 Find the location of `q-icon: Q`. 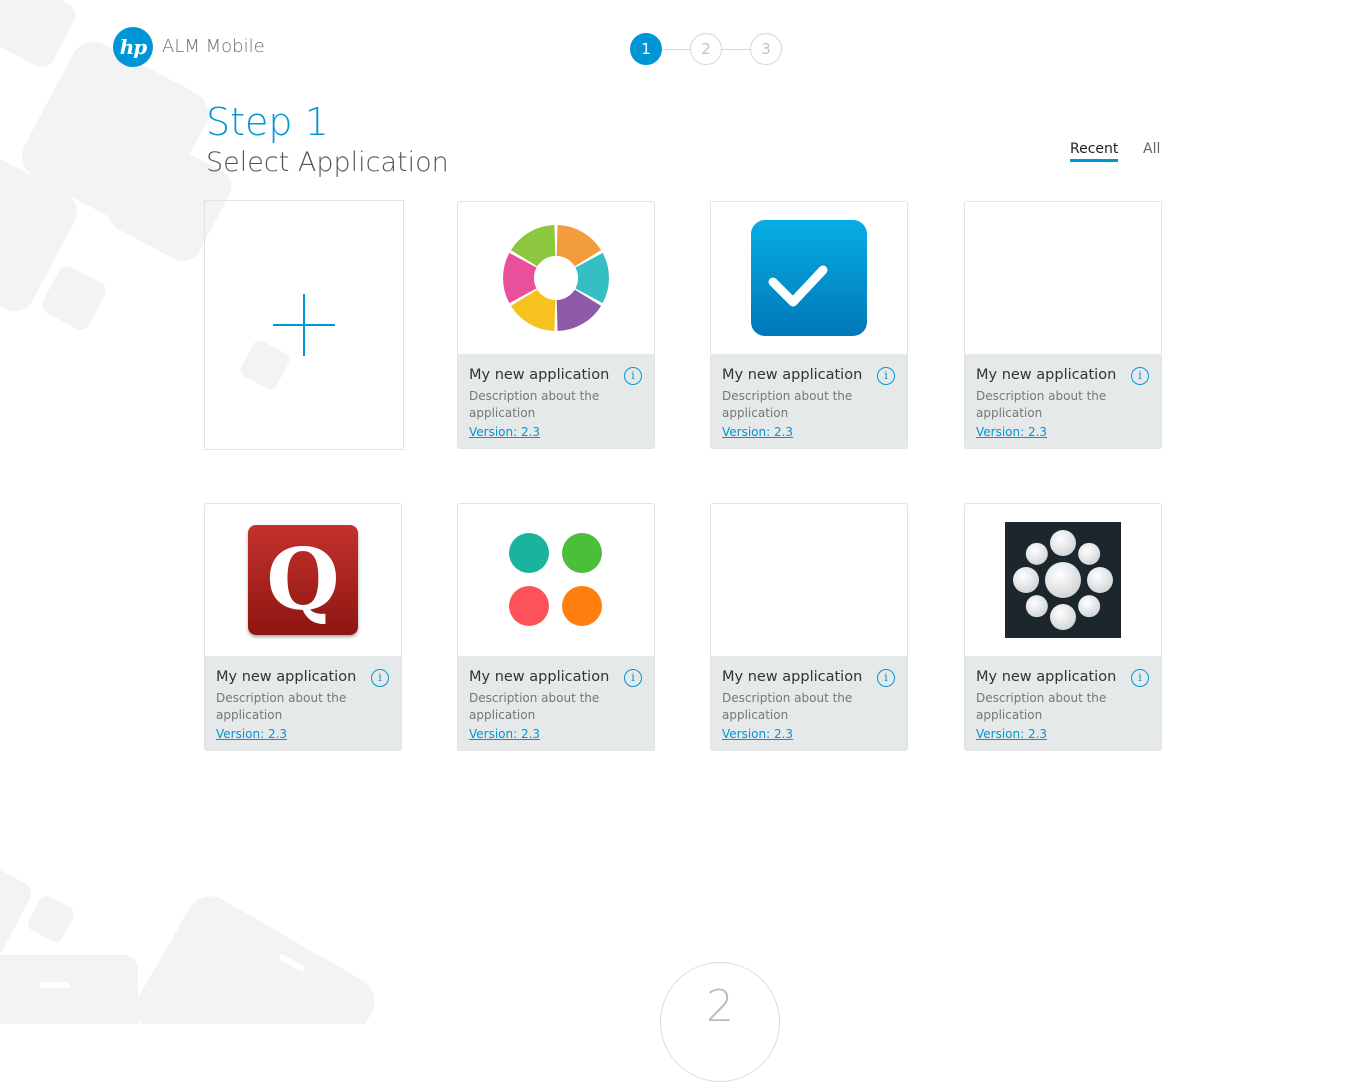

q-icon: Q is located at coordinates (303, 580).